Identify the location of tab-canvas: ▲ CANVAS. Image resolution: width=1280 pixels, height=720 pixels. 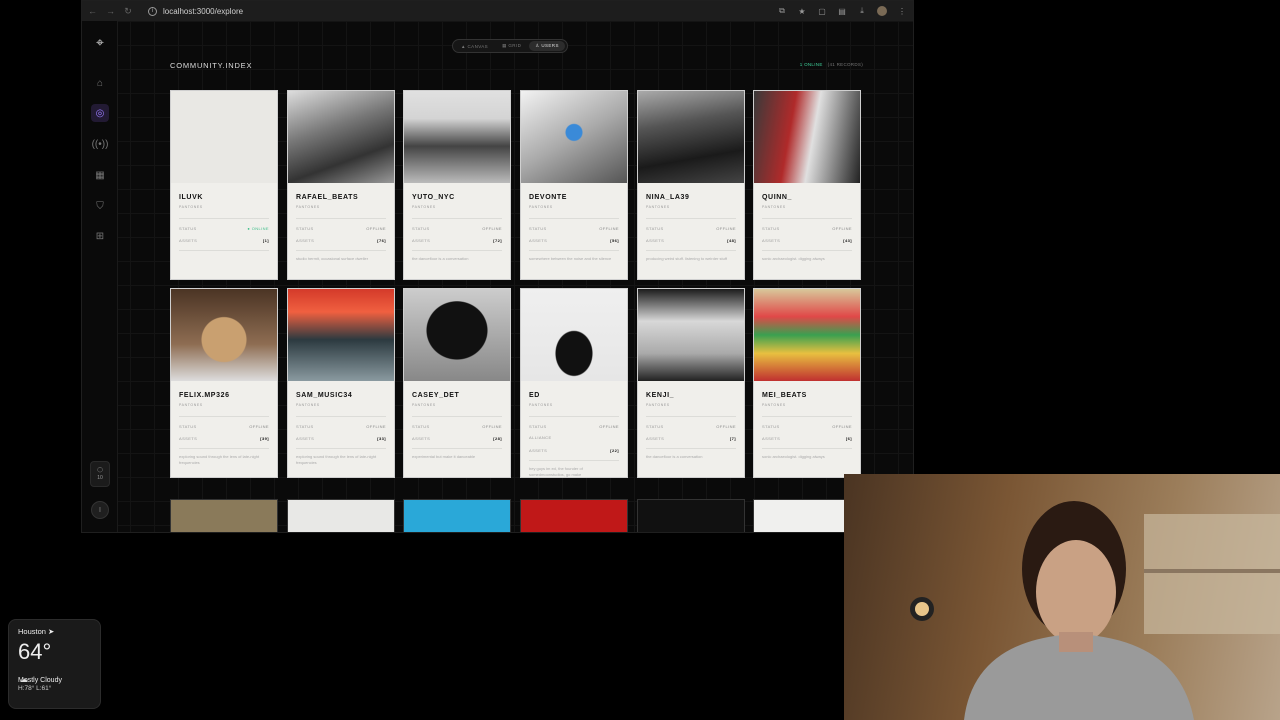
(474, 46).